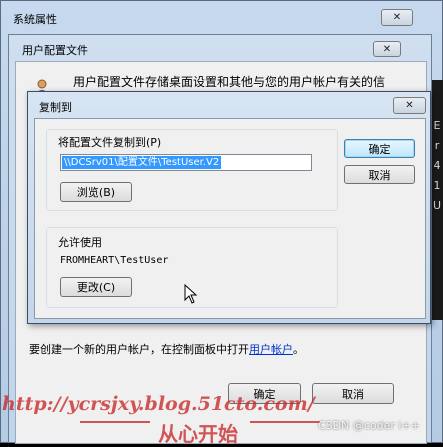 The image size is (443, 447). What do you see at coordinates (158, 404) in the screenshot?
I see `watermark-url: http://ycrsjxy.blog.51cto.com/` at bounding box center [158, 404].